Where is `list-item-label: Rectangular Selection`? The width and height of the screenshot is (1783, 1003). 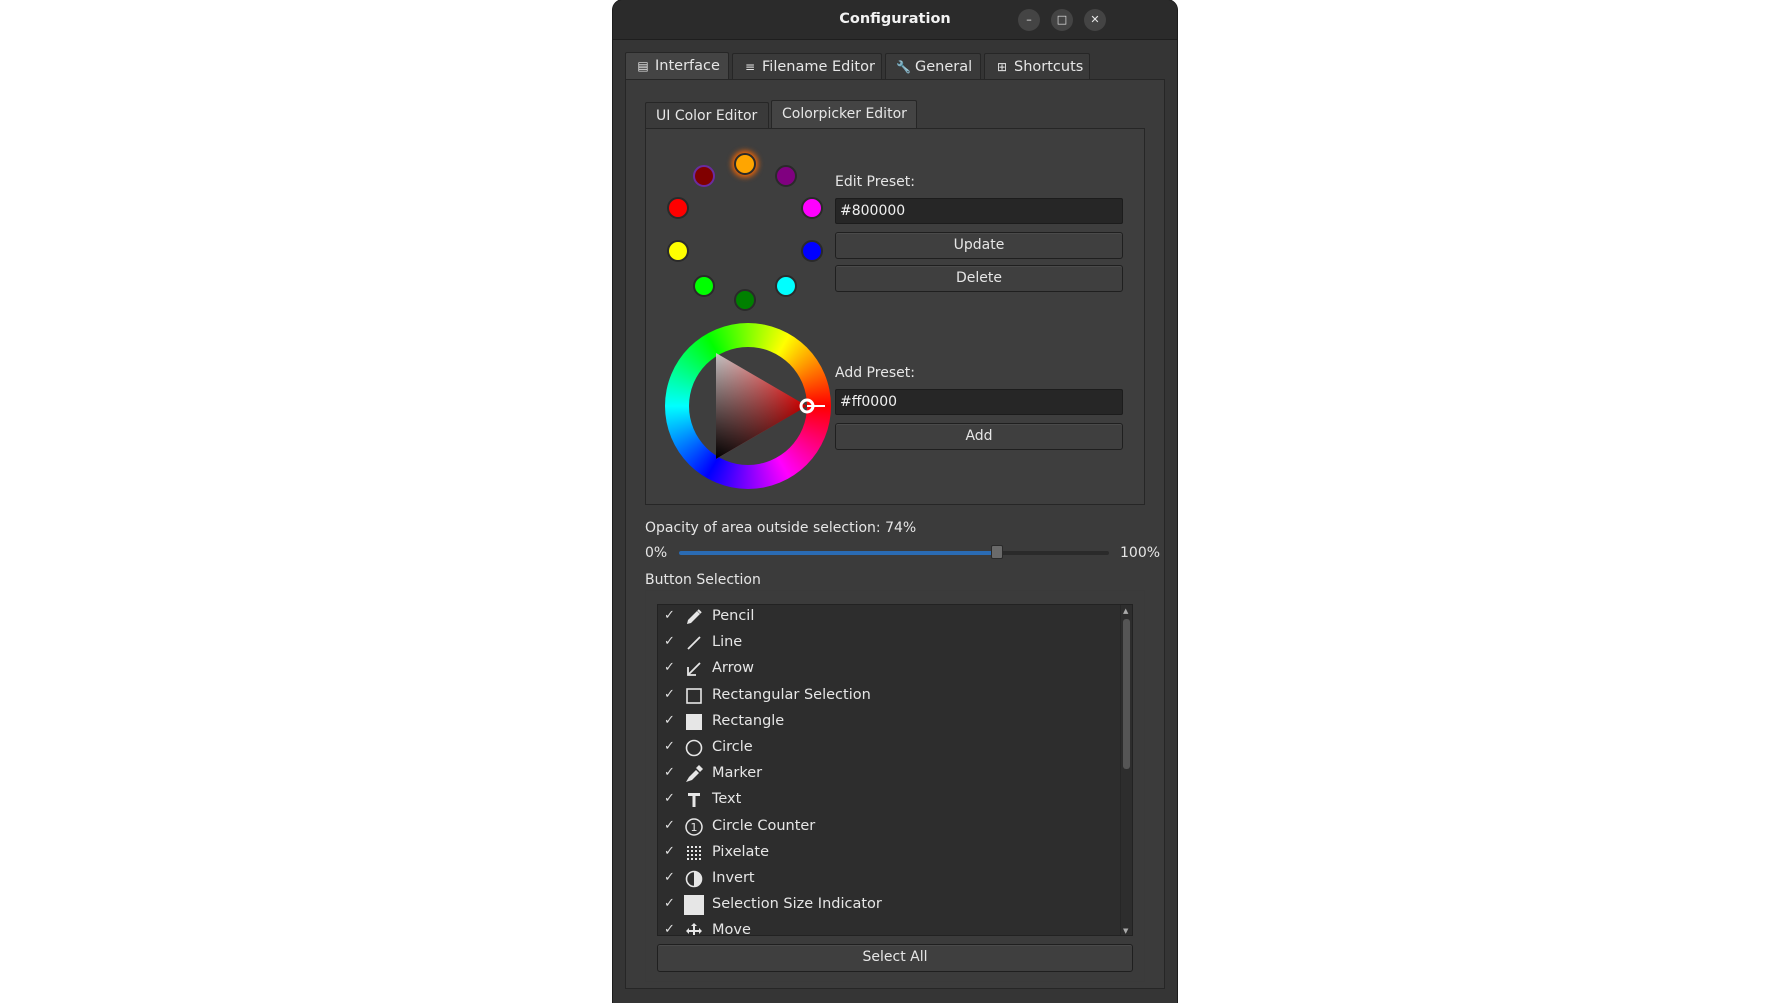
list-item-label: Rectangular Selection is located at coordinates (791, 694).